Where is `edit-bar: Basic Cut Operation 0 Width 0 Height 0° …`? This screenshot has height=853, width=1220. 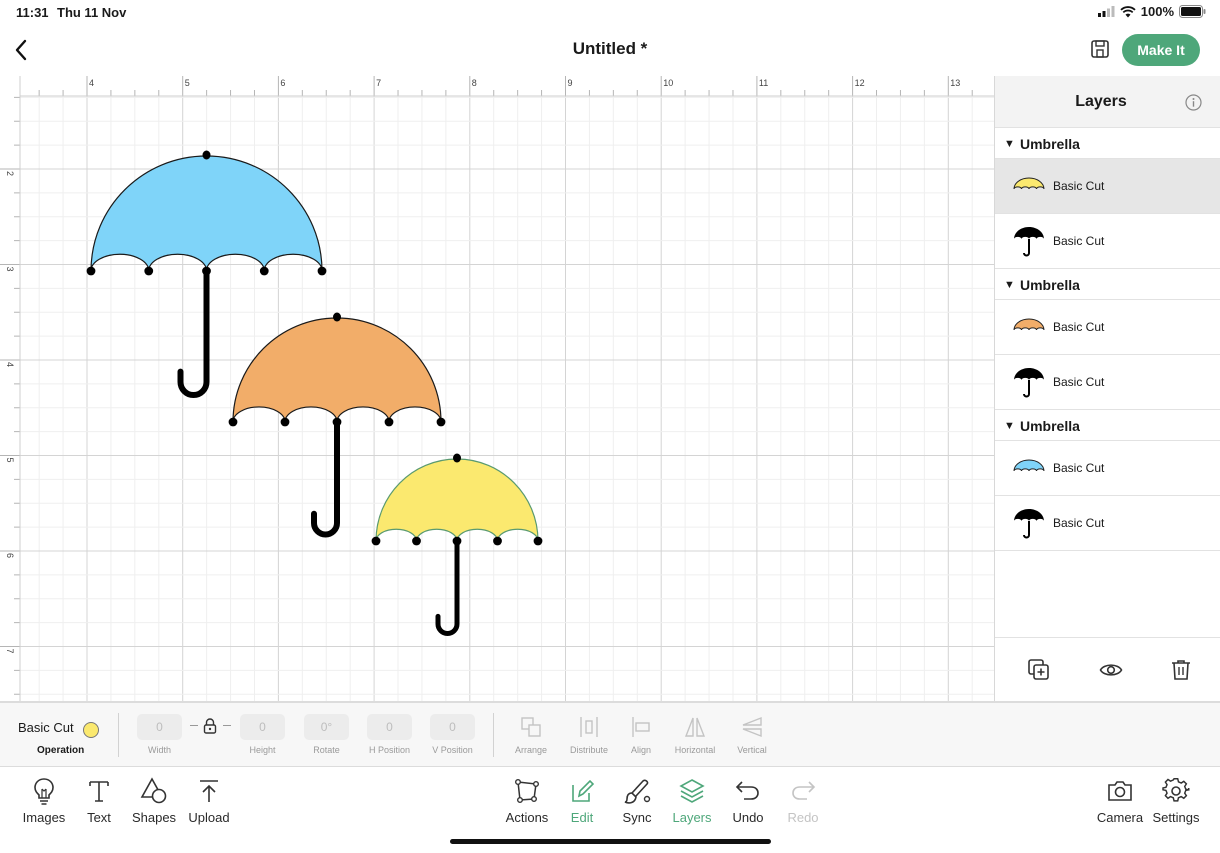 edit-bar: Basic Cut Operation 0 Width 0 Height 0° … is located at coordinates (610, 734).